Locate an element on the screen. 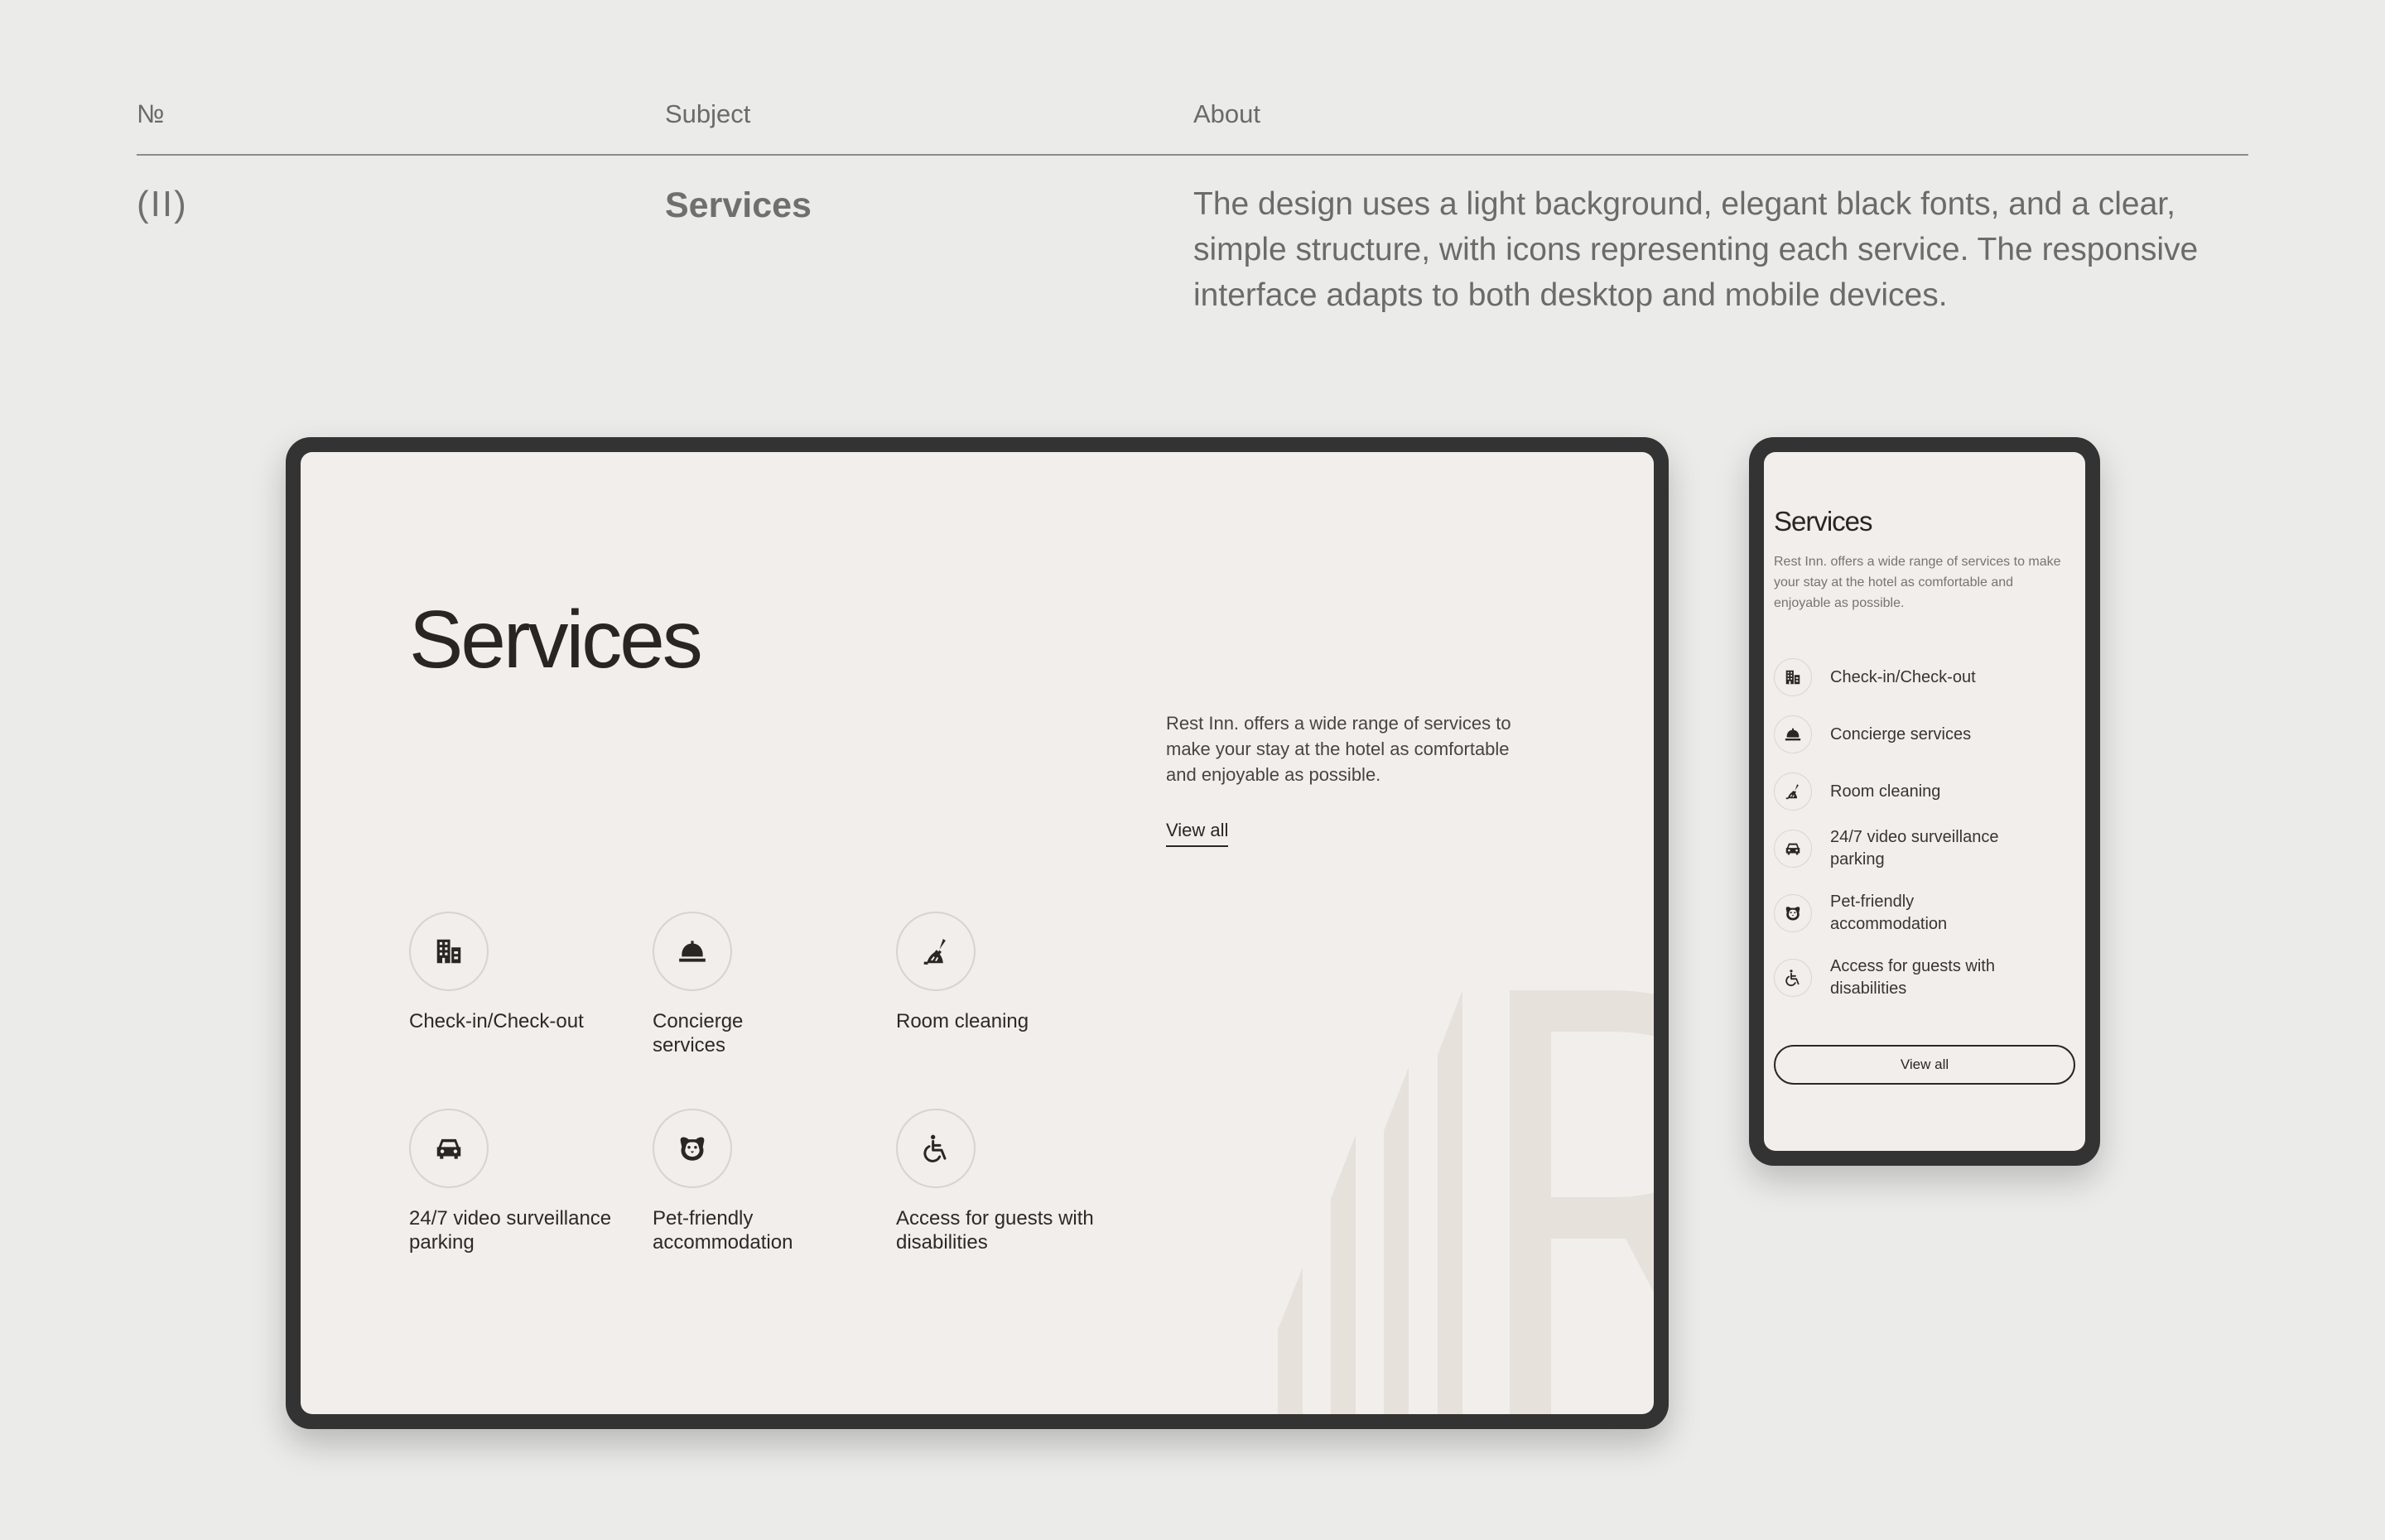 This screenshot has width=2385, height=1540. service-item-parking: 24/7 video surveillance parking is located at coordinates (525, 1182).